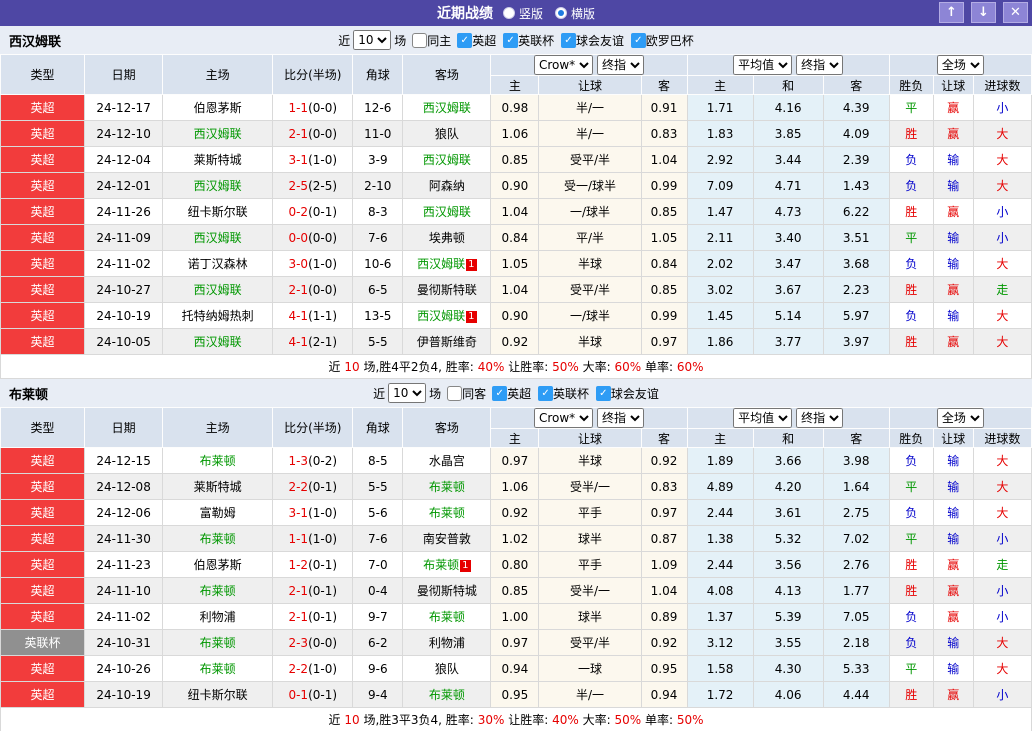 The image size is (1032, 731). I want to click on away-team: 水晶宫, so click(447, 461).